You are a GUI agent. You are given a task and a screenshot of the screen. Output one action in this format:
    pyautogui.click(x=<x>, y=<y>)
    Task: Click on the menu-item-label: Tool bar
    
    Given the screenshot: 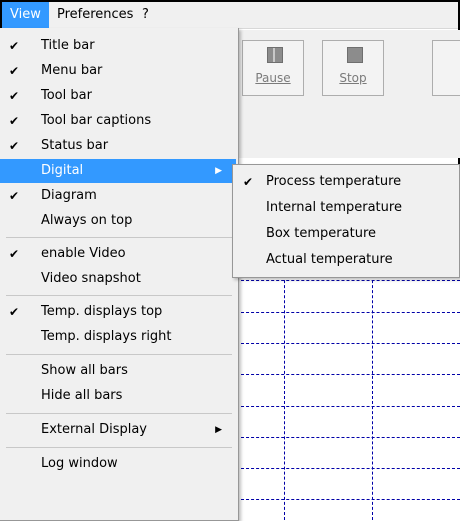 What is the action you would take?
    pyautogui.click(x=66, y=95)
    